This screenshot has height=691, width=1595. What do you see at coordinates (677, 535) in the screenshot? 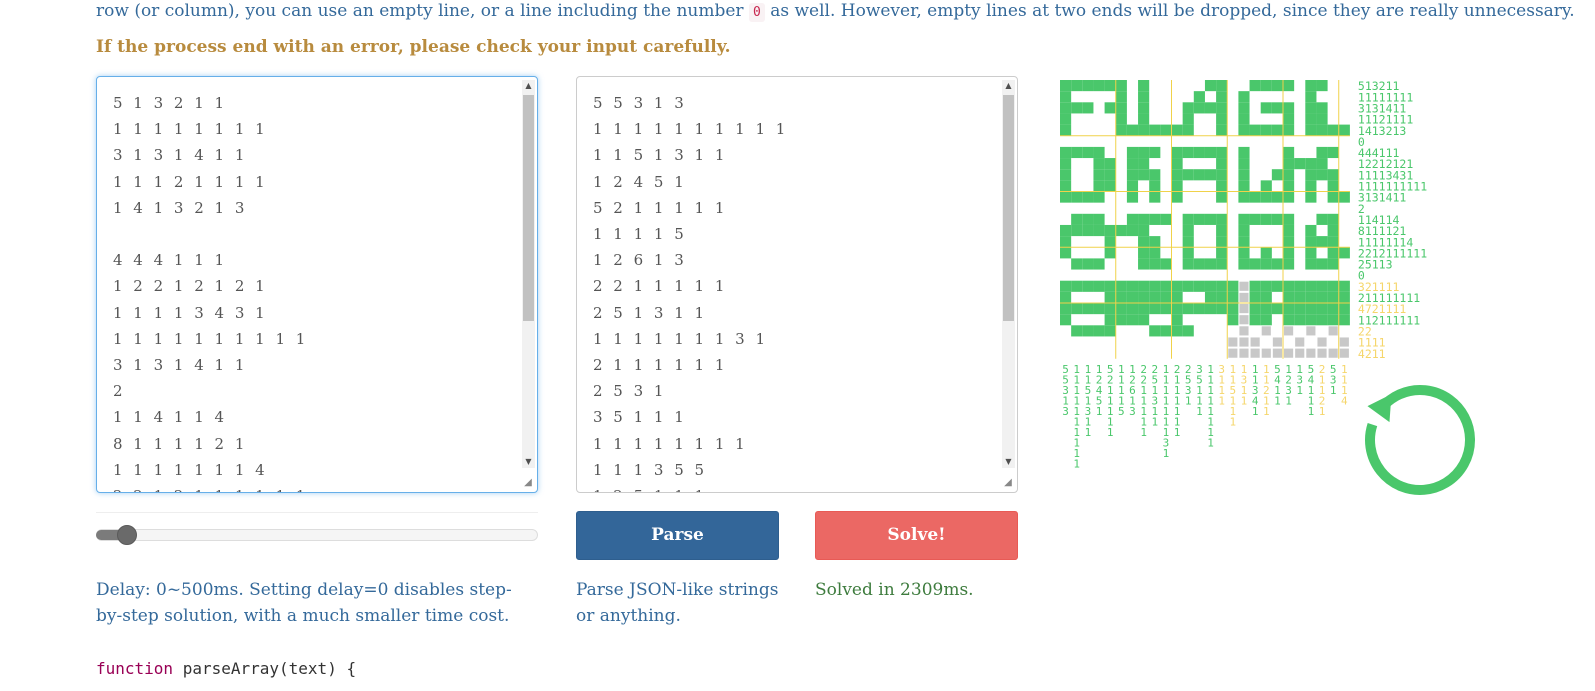
I see `parse-button: Parse` at bounding box center [677, 535].